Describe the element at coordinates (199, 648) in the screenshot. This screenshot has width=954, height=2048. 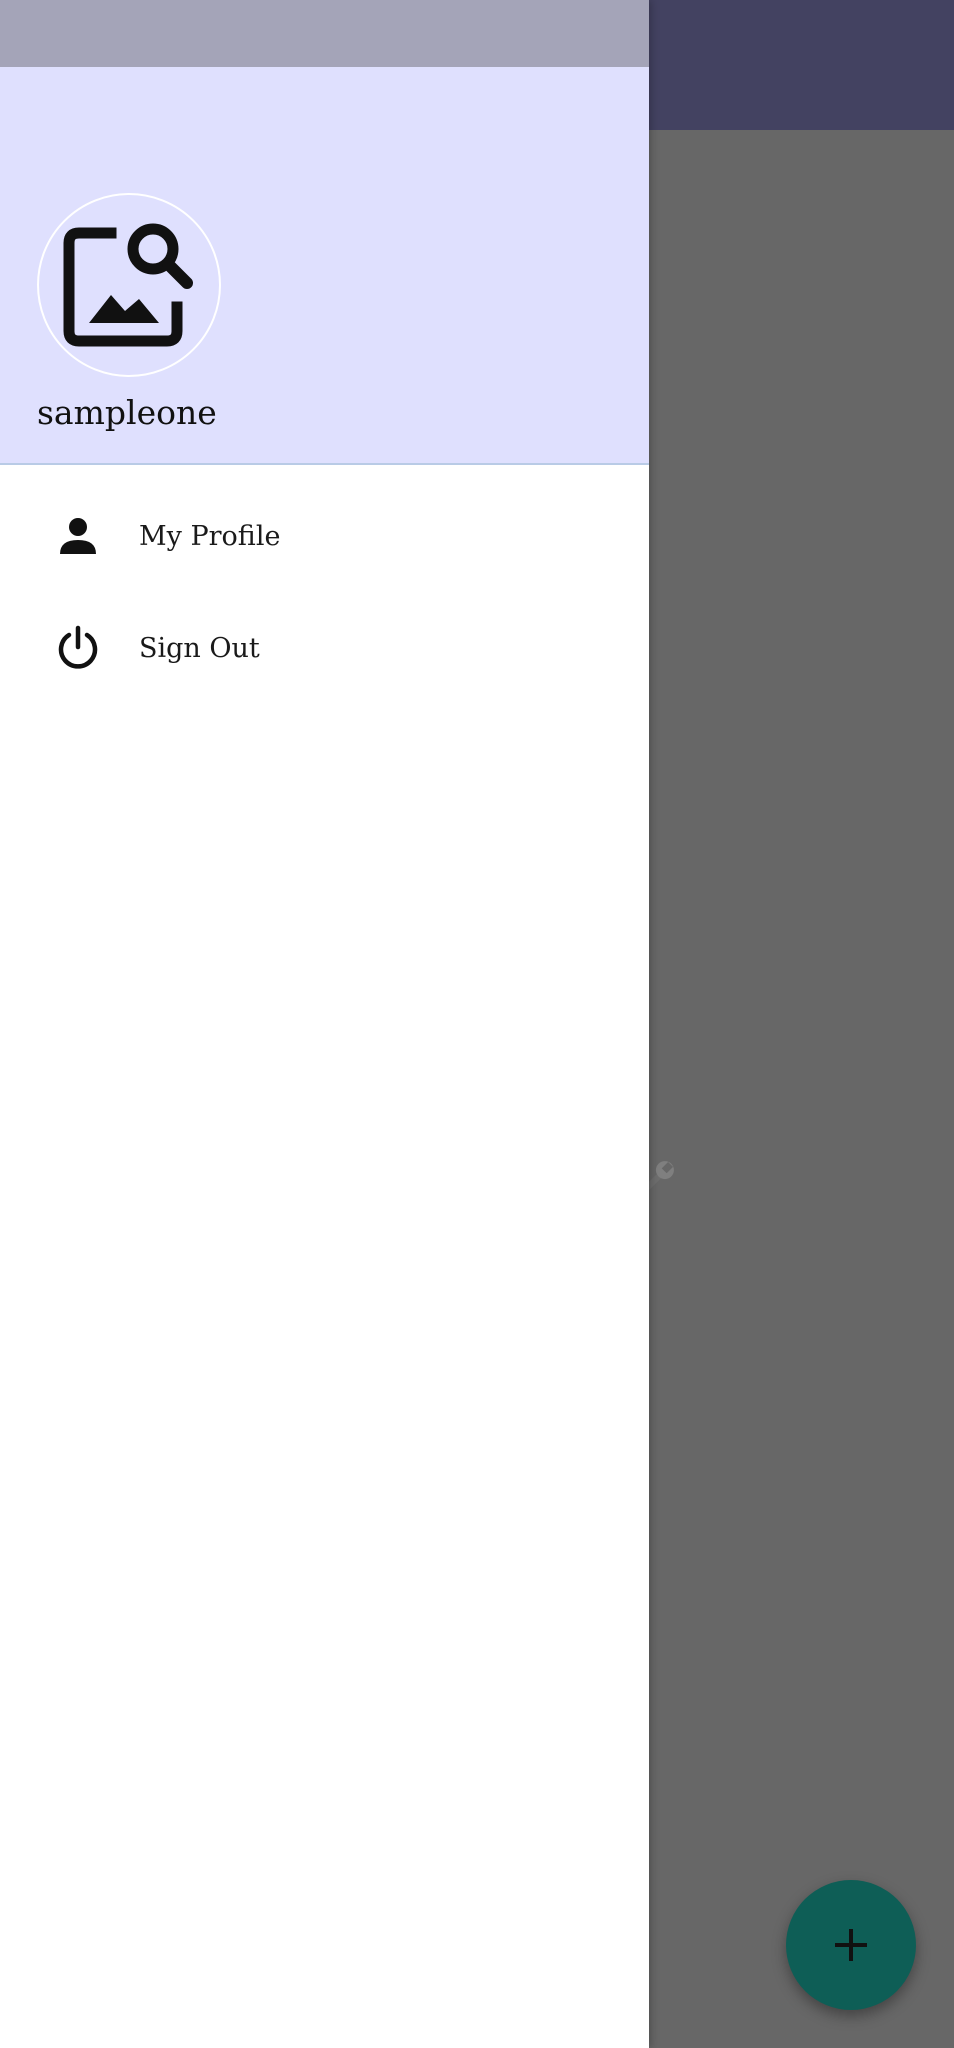
I see `menu-item-label: Sign Out` at that location.